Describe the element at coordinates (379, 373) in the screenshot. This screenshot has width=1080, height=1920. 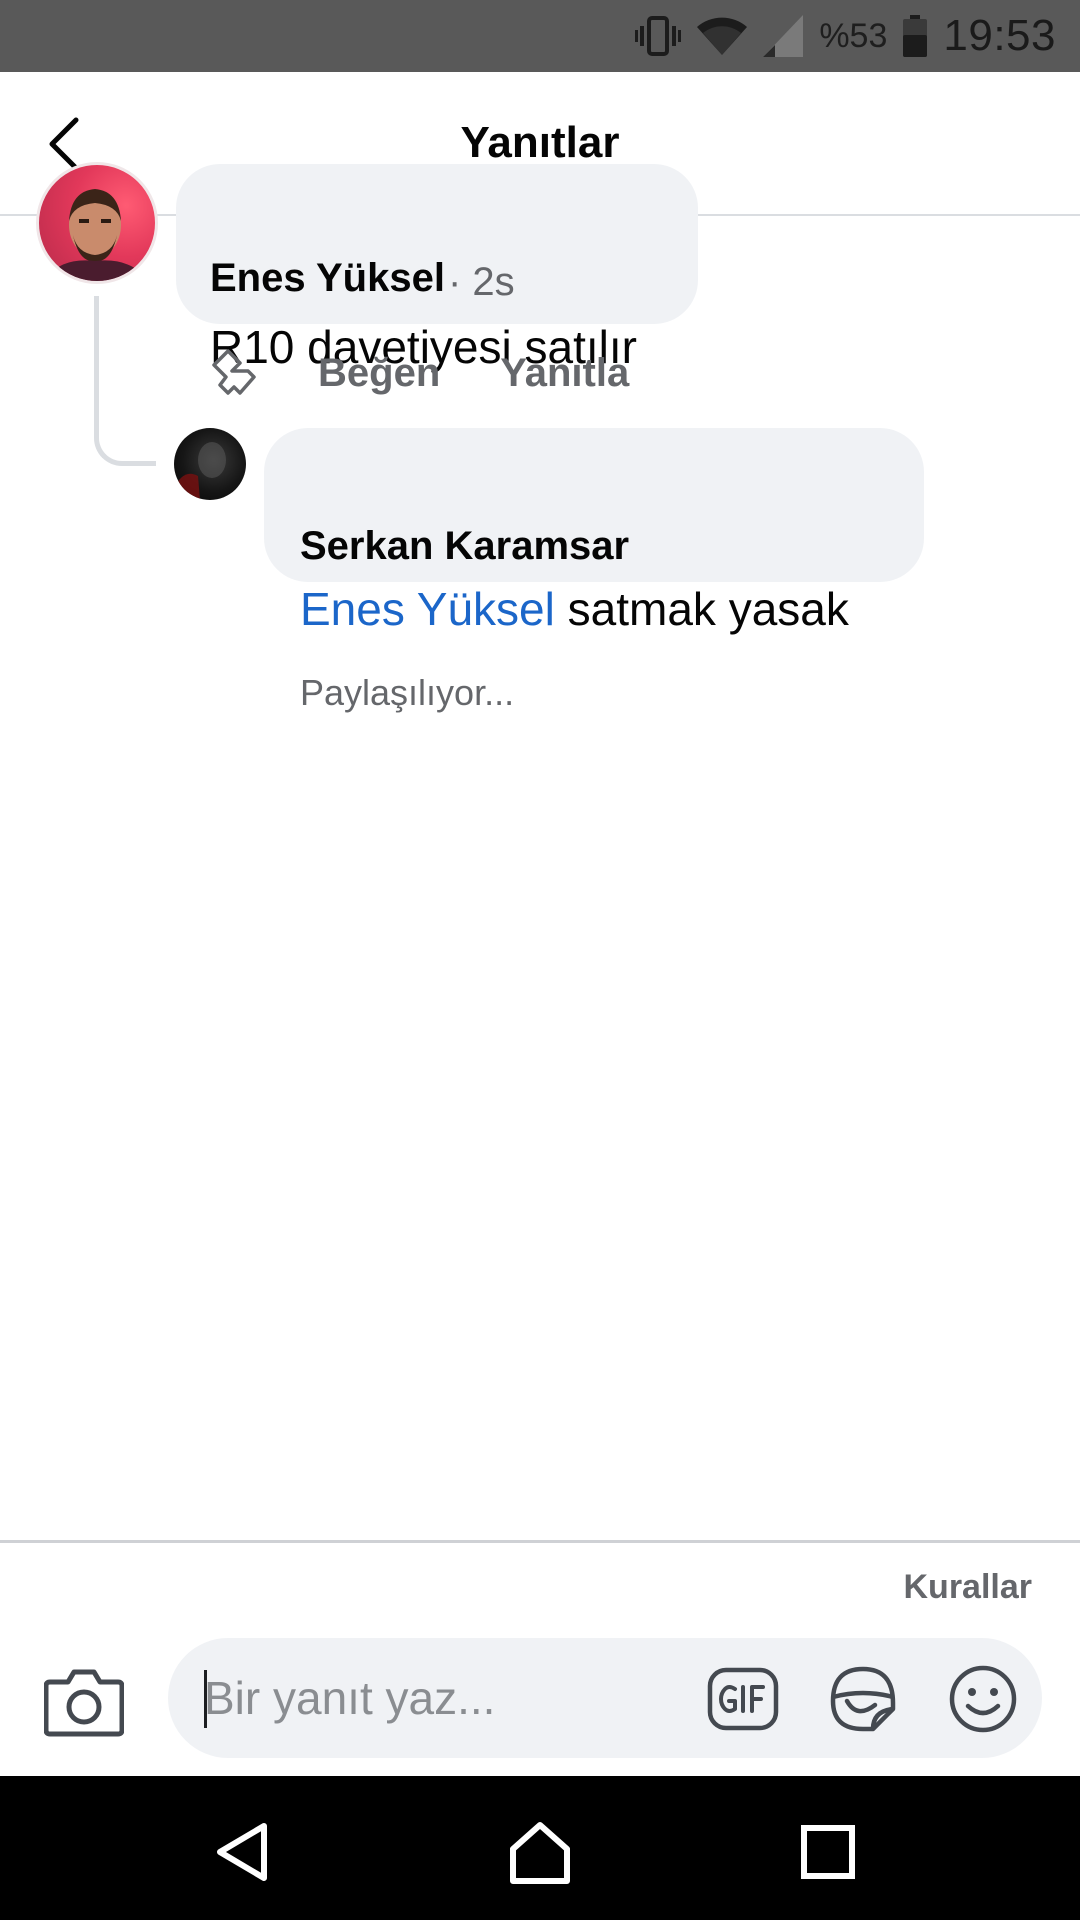
I see `like-button: Beğen` at that location.